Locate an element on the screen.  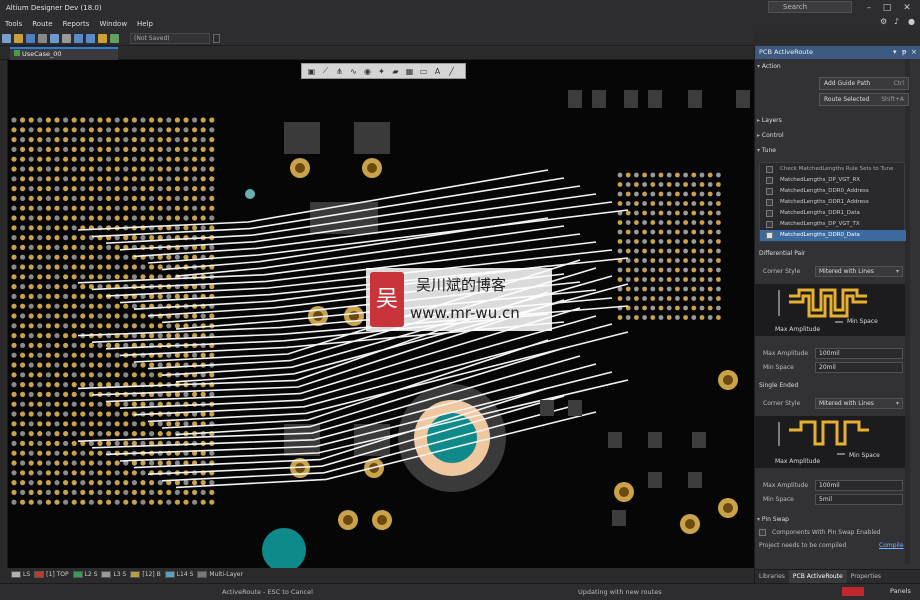
layer-icon: ▦ is located at coordinates (409, 71).